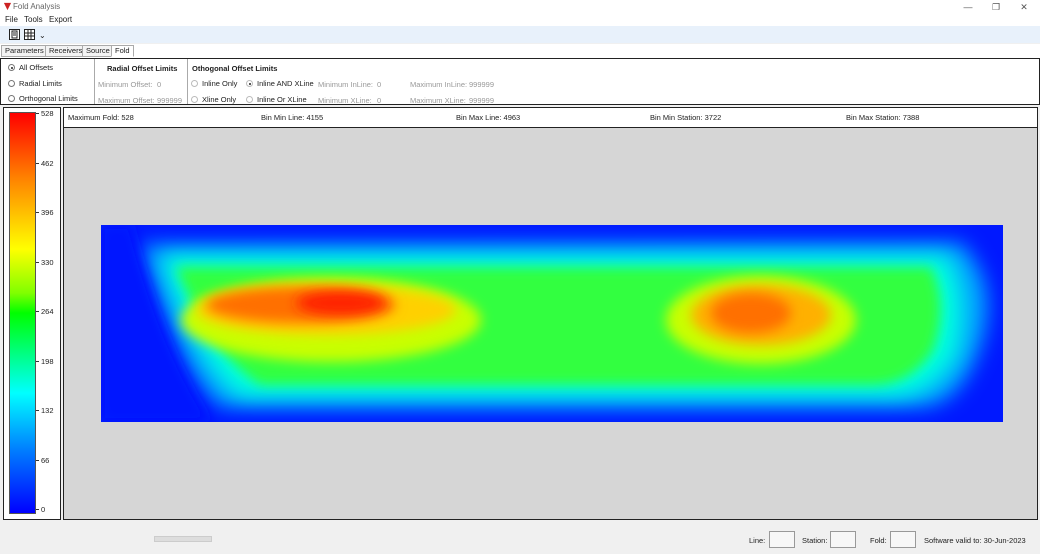 This screenshot has width=1040, height=554. I want to click on orthogonal-limits-radio, so click(11, 98).